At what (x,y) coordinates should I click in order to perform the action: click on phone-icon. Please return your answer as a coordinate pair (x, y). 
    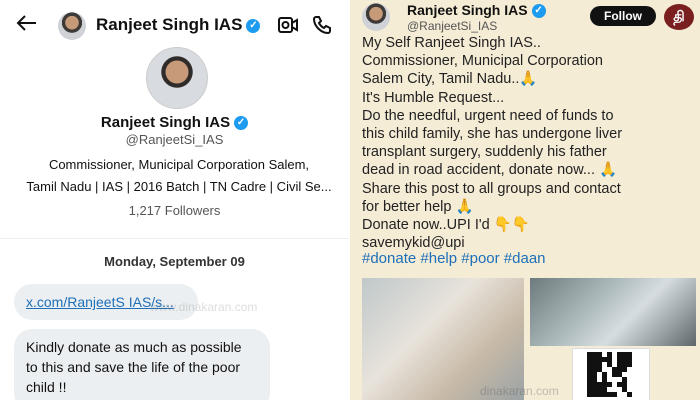
    Looking at the image, I should click on (322, 25).